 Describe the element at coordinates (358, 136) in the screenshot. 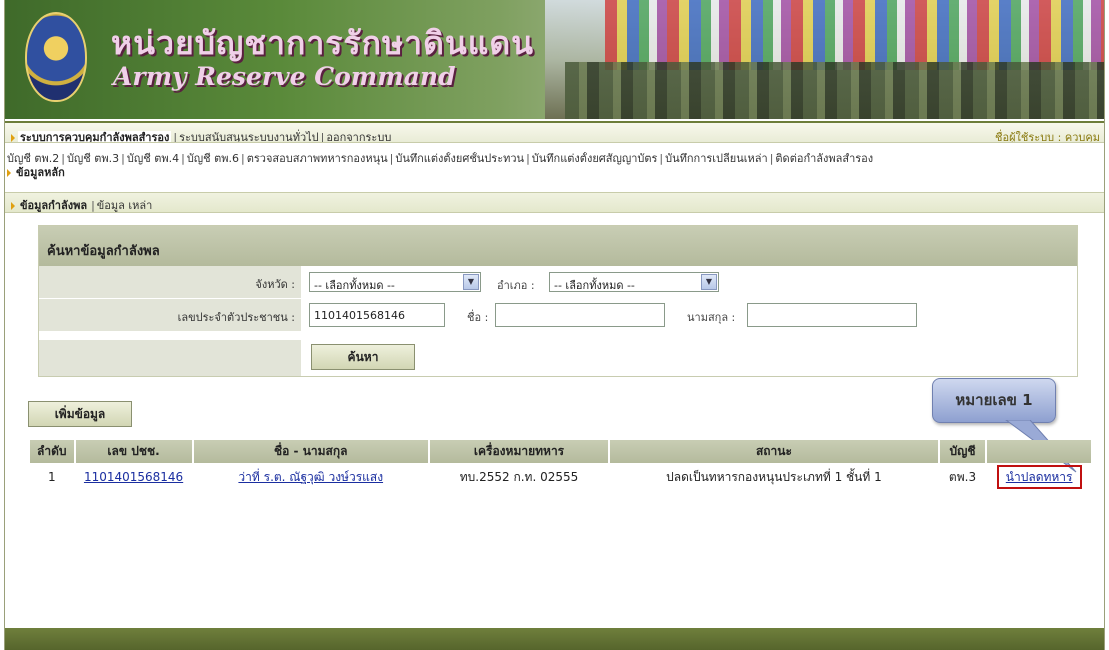

I see `top-menu-item-logout: ออกจากระบบ` at that location.